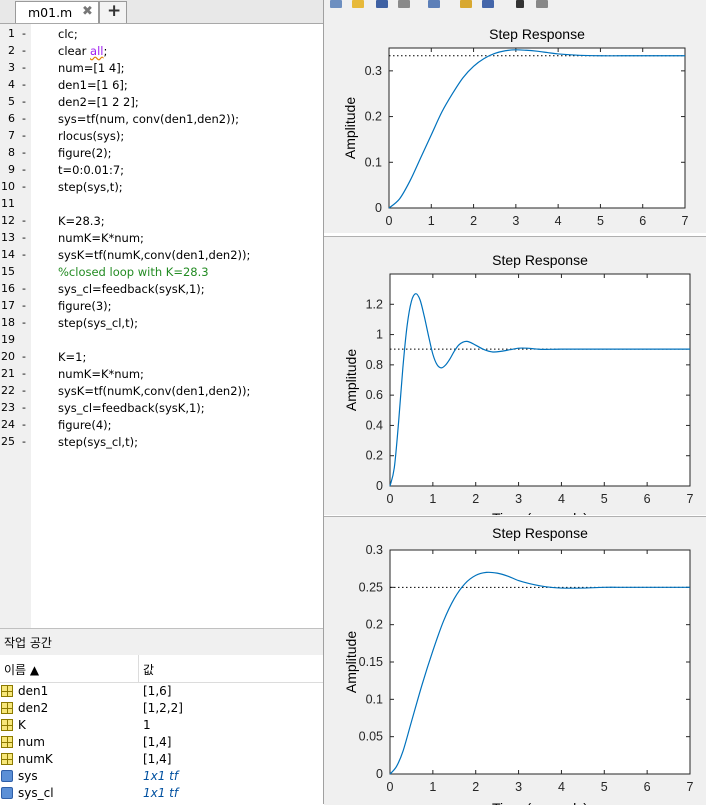  I want to click on matrix-icon, so click(7, 742).